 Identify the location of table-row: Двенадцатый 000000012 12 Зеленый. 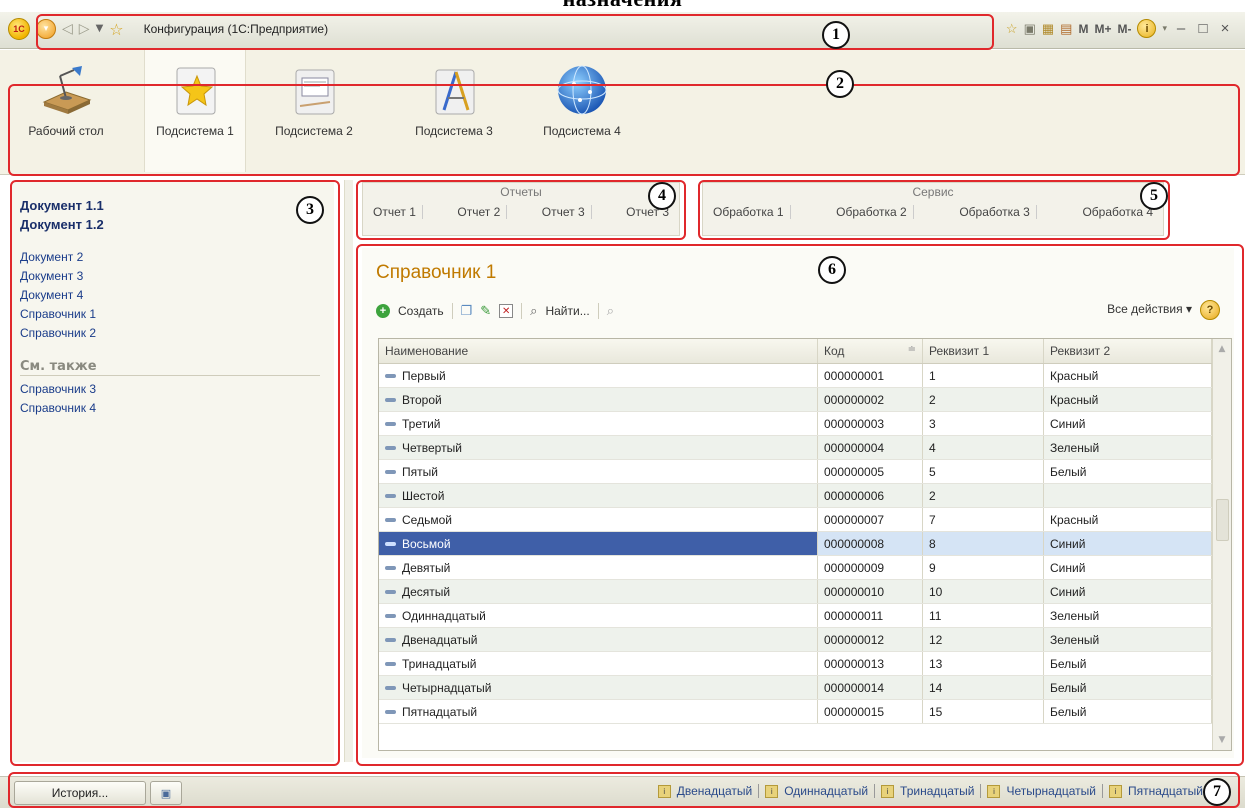
(795, 639).